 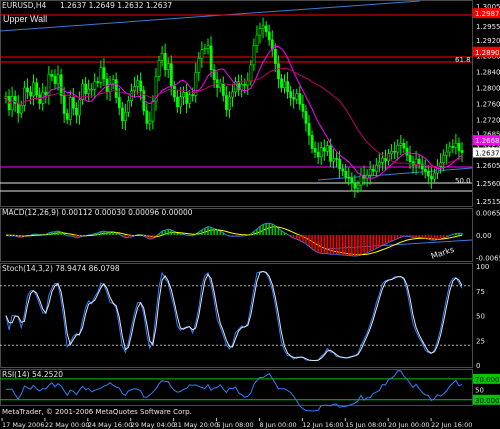 What do you see at coordinates (451, 425) in the screenshot?
I see `time-tick-10: 22 Jun 16:00` at bounding box center [451, 425].